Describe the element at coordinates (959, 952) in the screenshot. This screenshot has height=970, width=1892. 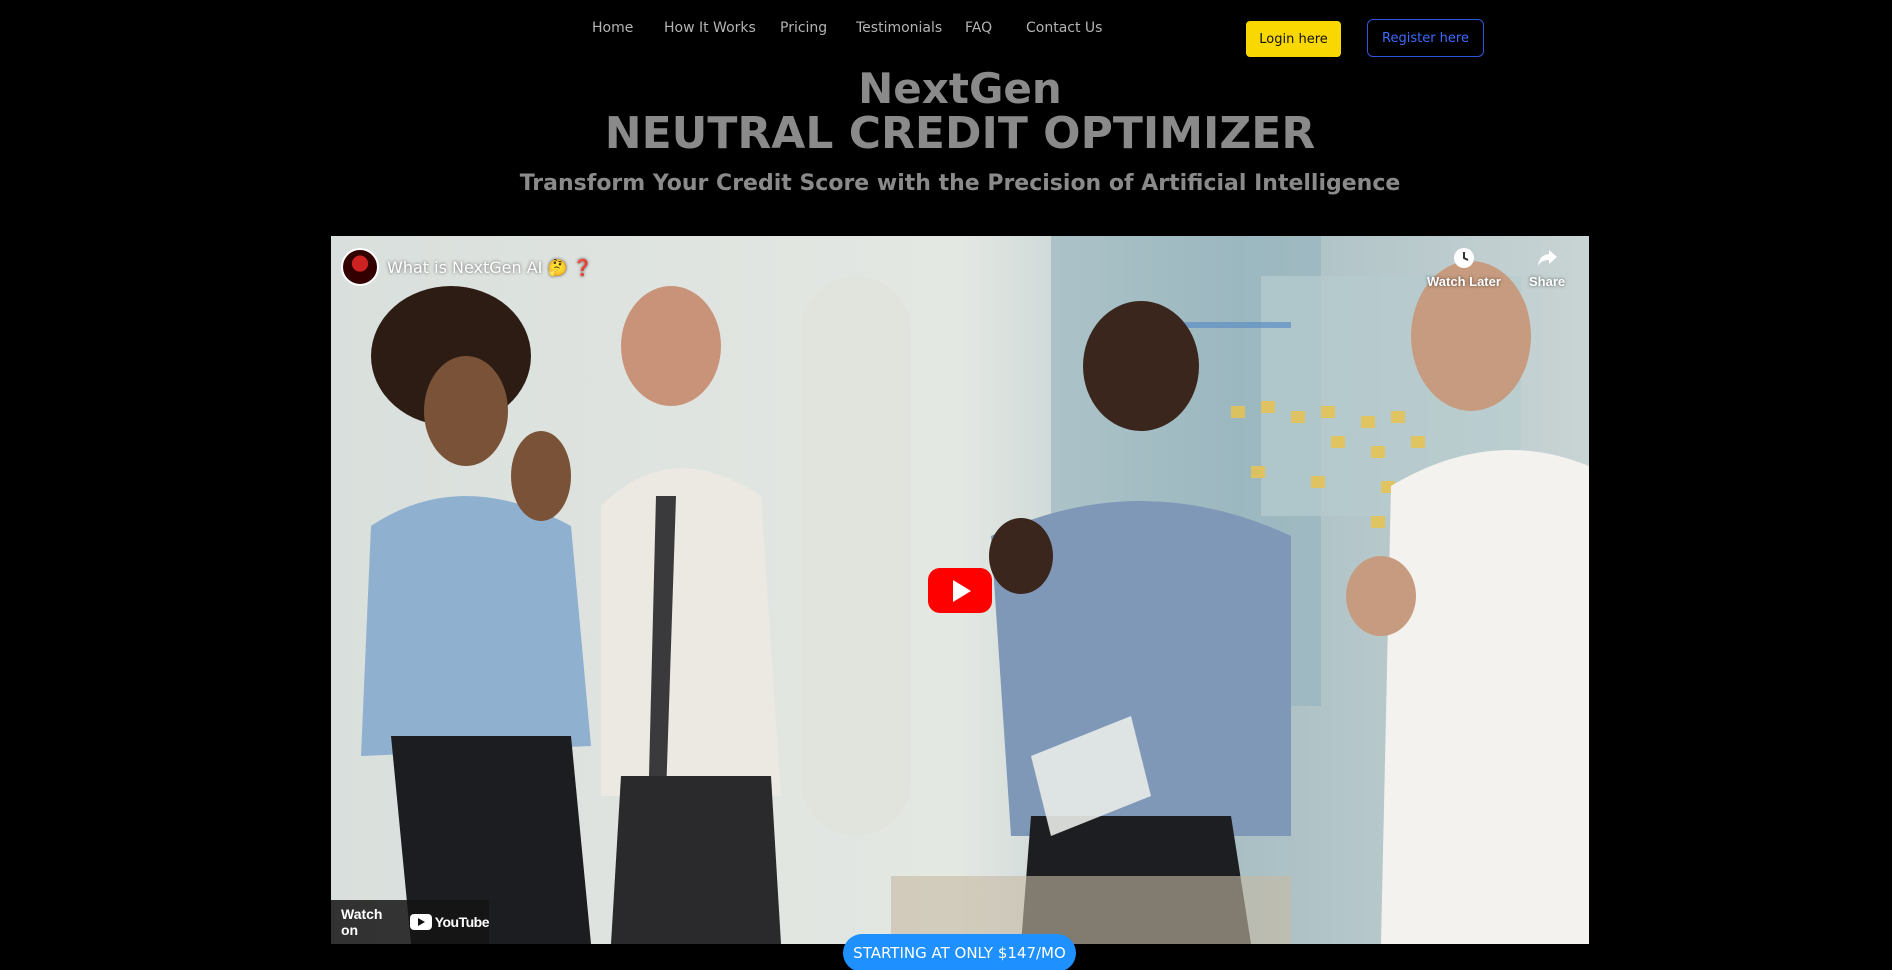
I see `pricing-cta-button: STARTING AT ONLY $147/MO` at that location.